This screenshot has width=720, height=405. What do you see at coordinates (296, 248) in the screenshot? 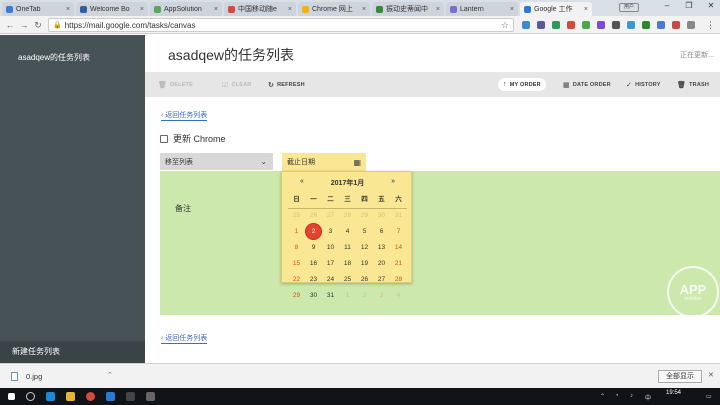
I see `calendar-day: 8` at bounding box center [296, 248].